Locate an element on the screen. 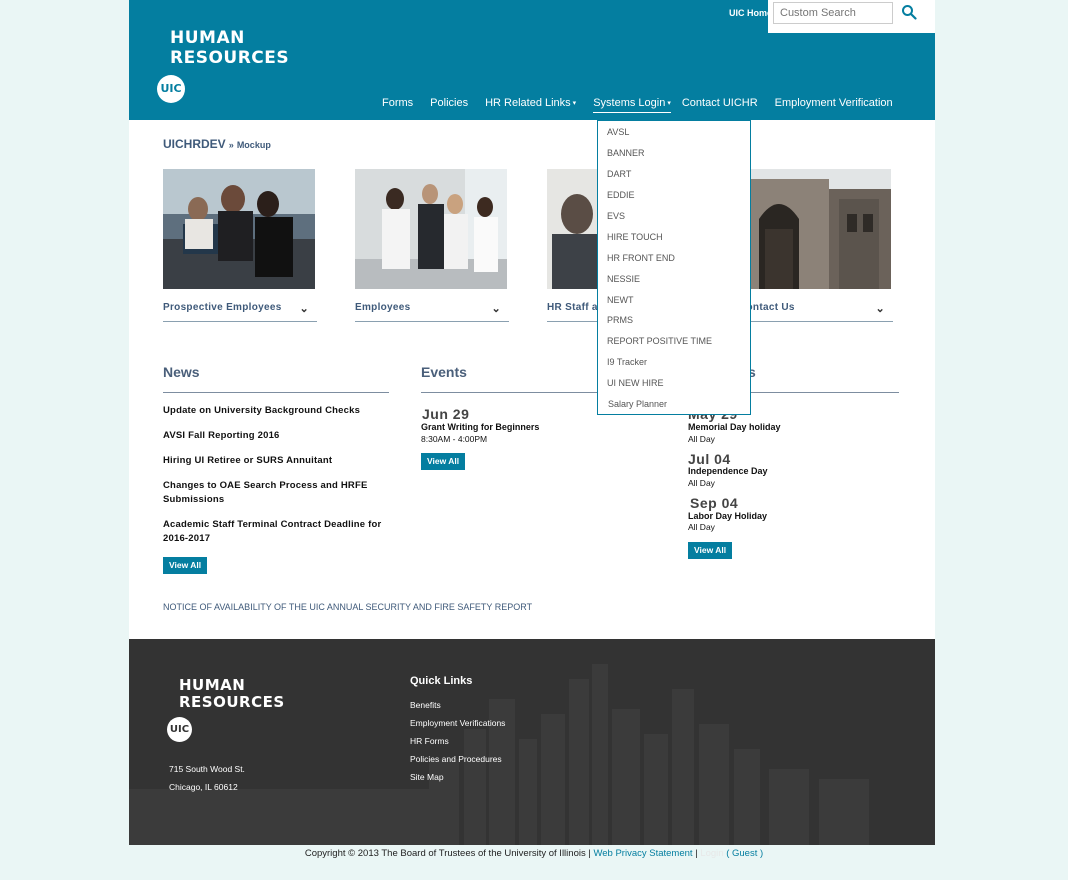 The image size is (1068, 880). login-link: Login is located at coordinates (711, 853).